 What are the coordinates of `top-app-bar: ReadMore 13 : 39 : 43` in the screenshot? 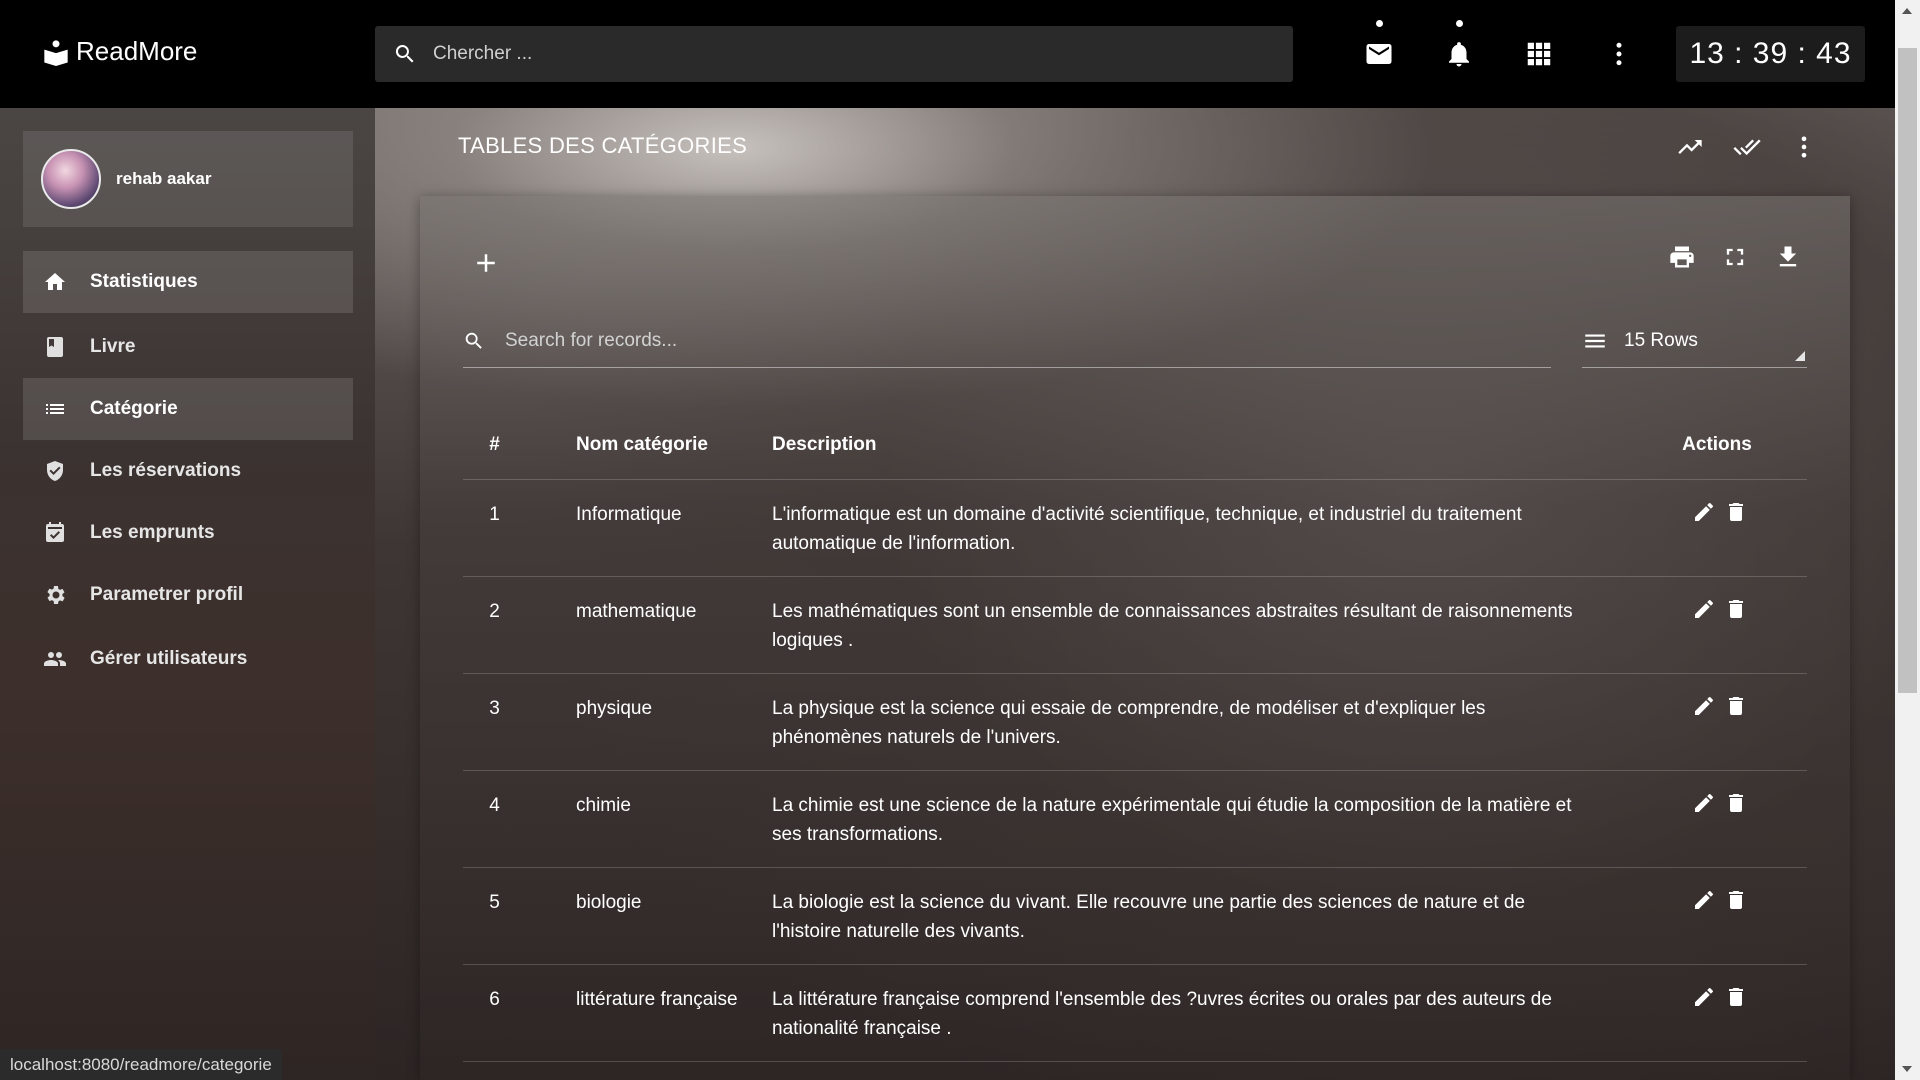 It's located at (947, 54).